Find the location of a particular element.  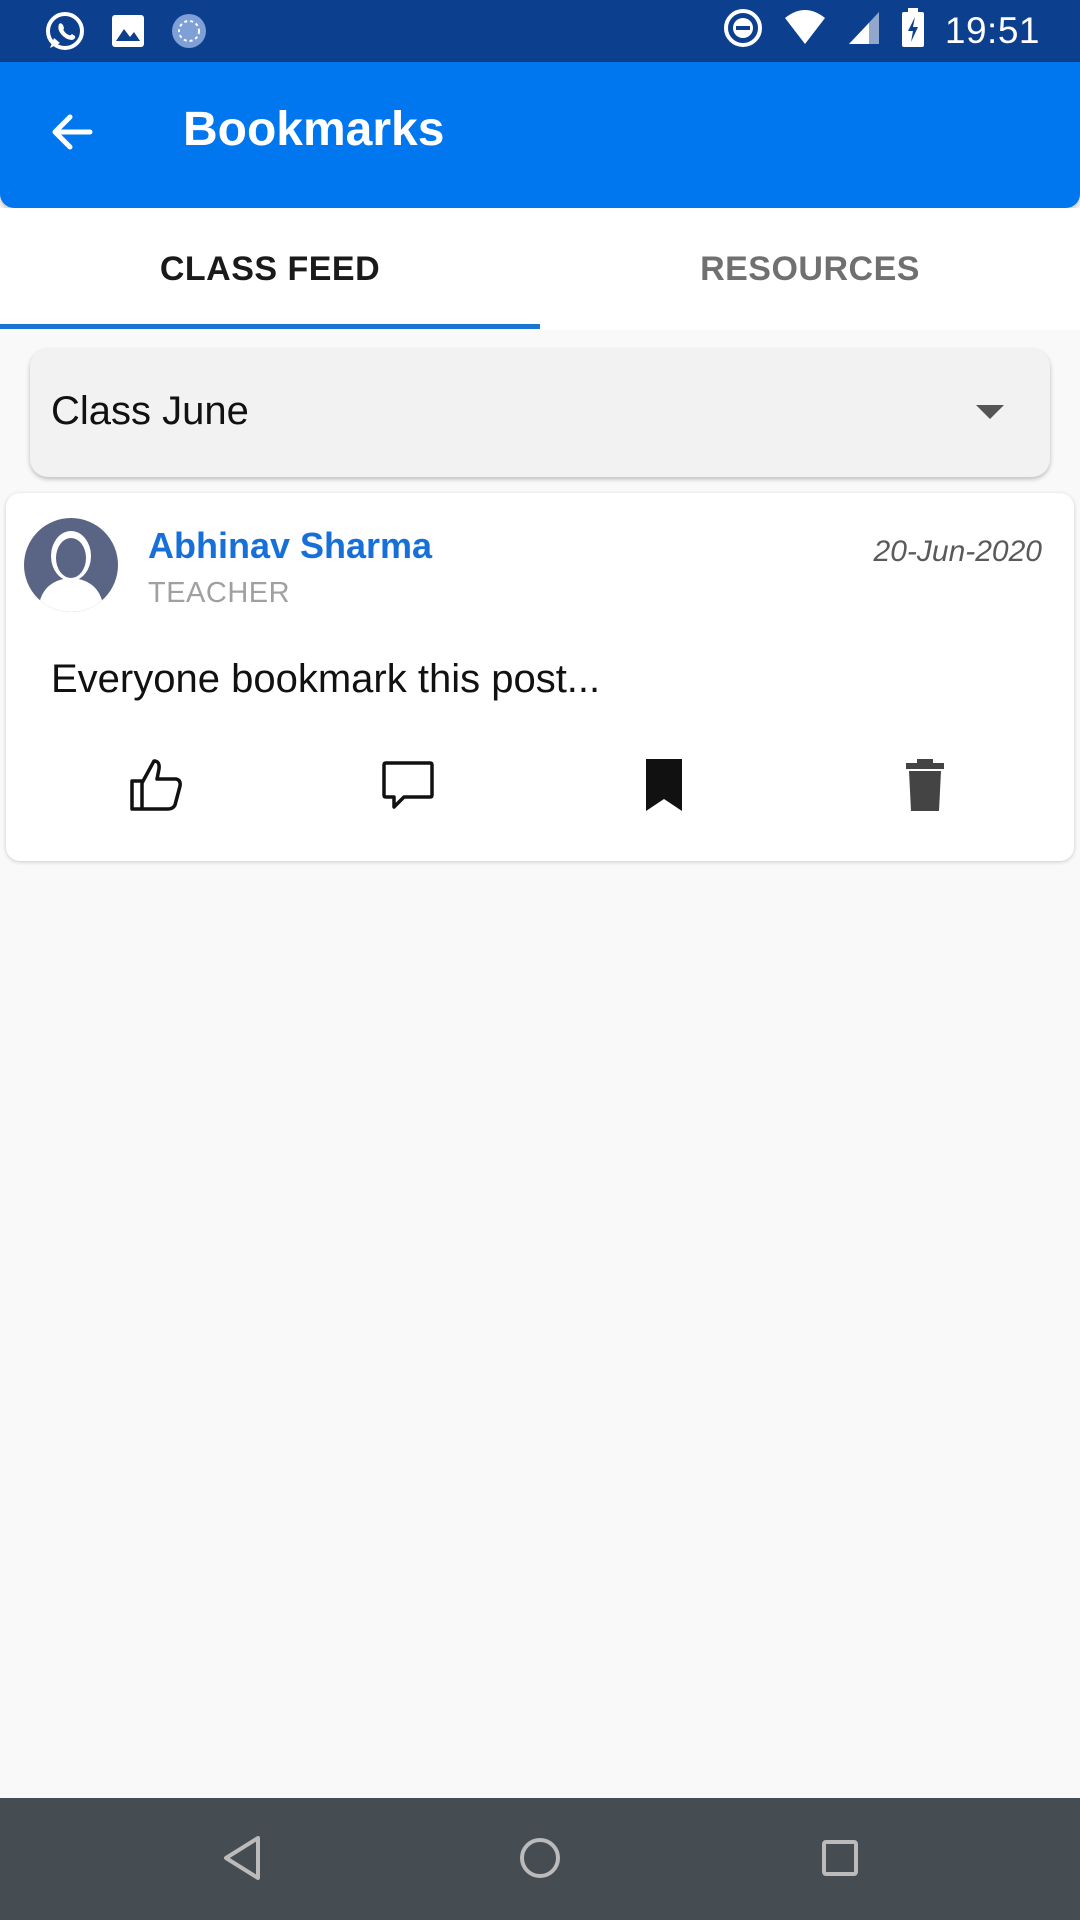

author-role: TEACHER is located at coordinates (219, 593).